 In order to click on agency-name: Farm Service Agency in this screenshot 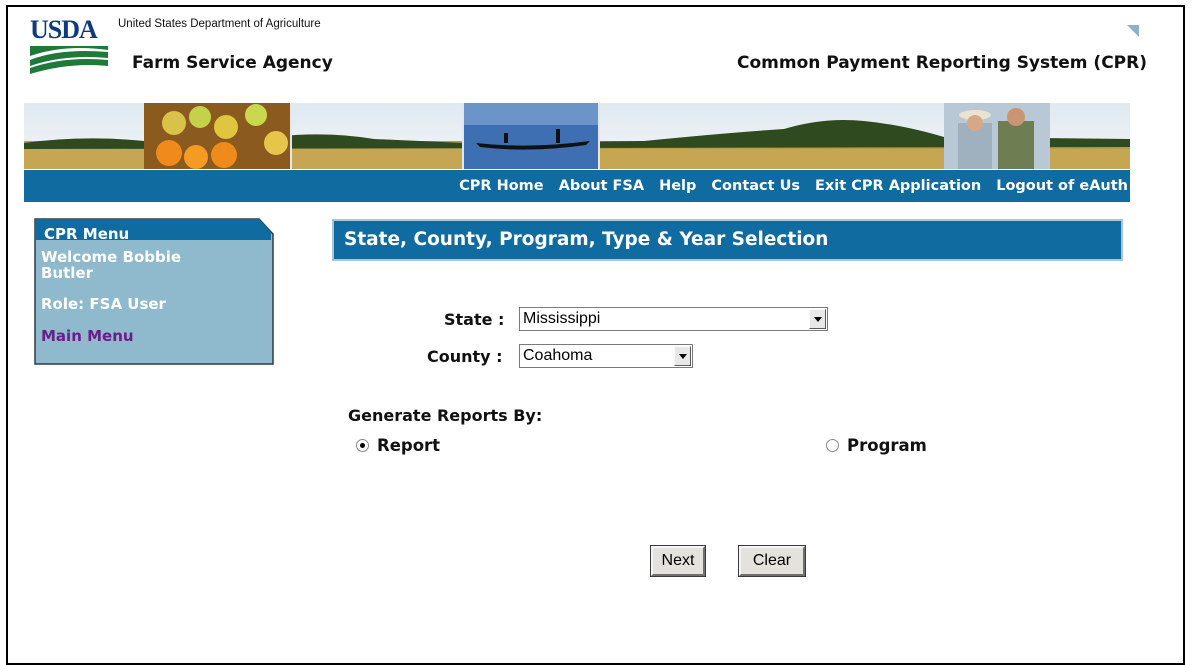, I will do `click(232, 63)`.